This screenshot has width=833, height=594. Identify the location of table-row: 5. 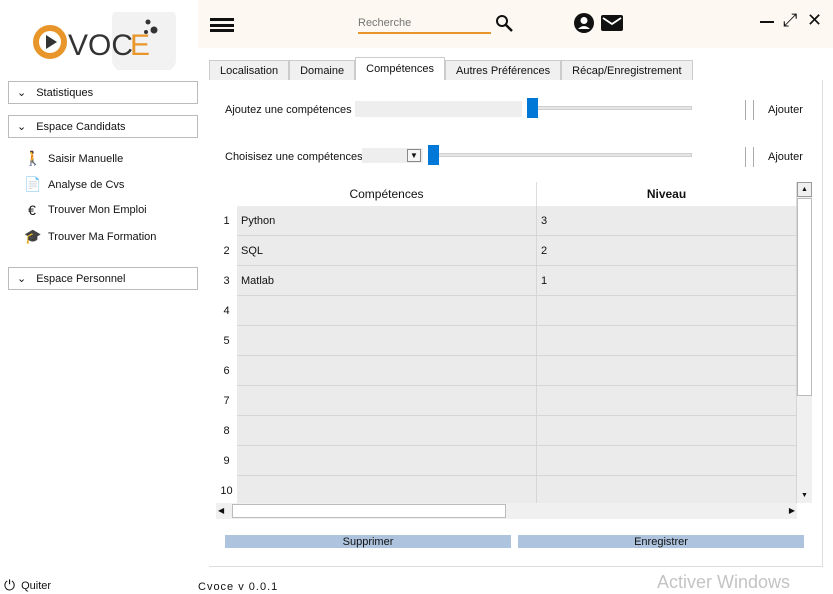
(506, 341).